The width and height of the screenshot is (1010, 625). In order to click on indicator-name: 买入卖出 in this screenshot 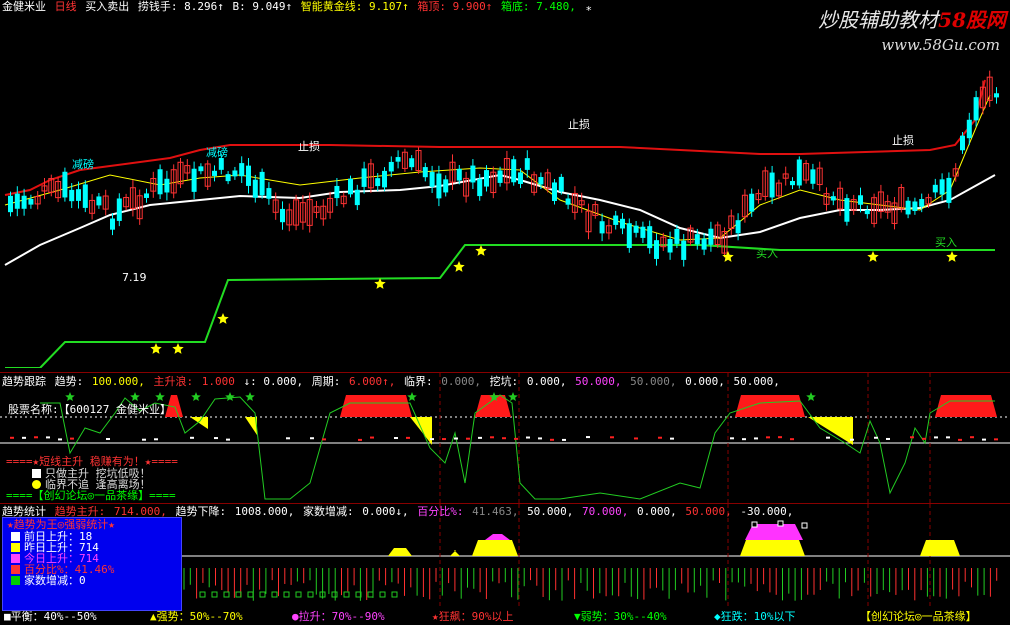, I will do `click(107, 6)`.